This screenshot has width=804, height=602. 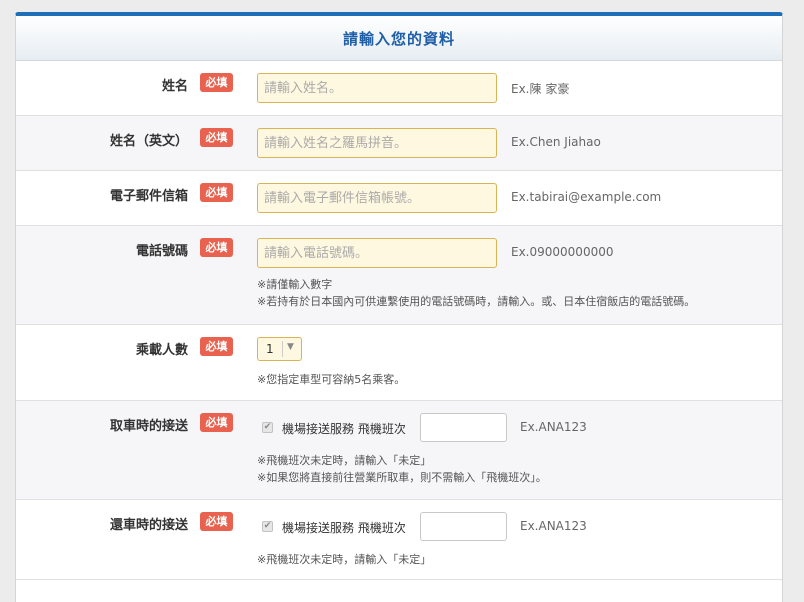 What do you see at coordinates (476, 301) in the screenshot?
I see `phone-note: ※若持有於日本國內可供連繫使用的電話號碼時，請輸入。或、日本住宿飯店的電話號碼。` at bounding box center [476, 301].